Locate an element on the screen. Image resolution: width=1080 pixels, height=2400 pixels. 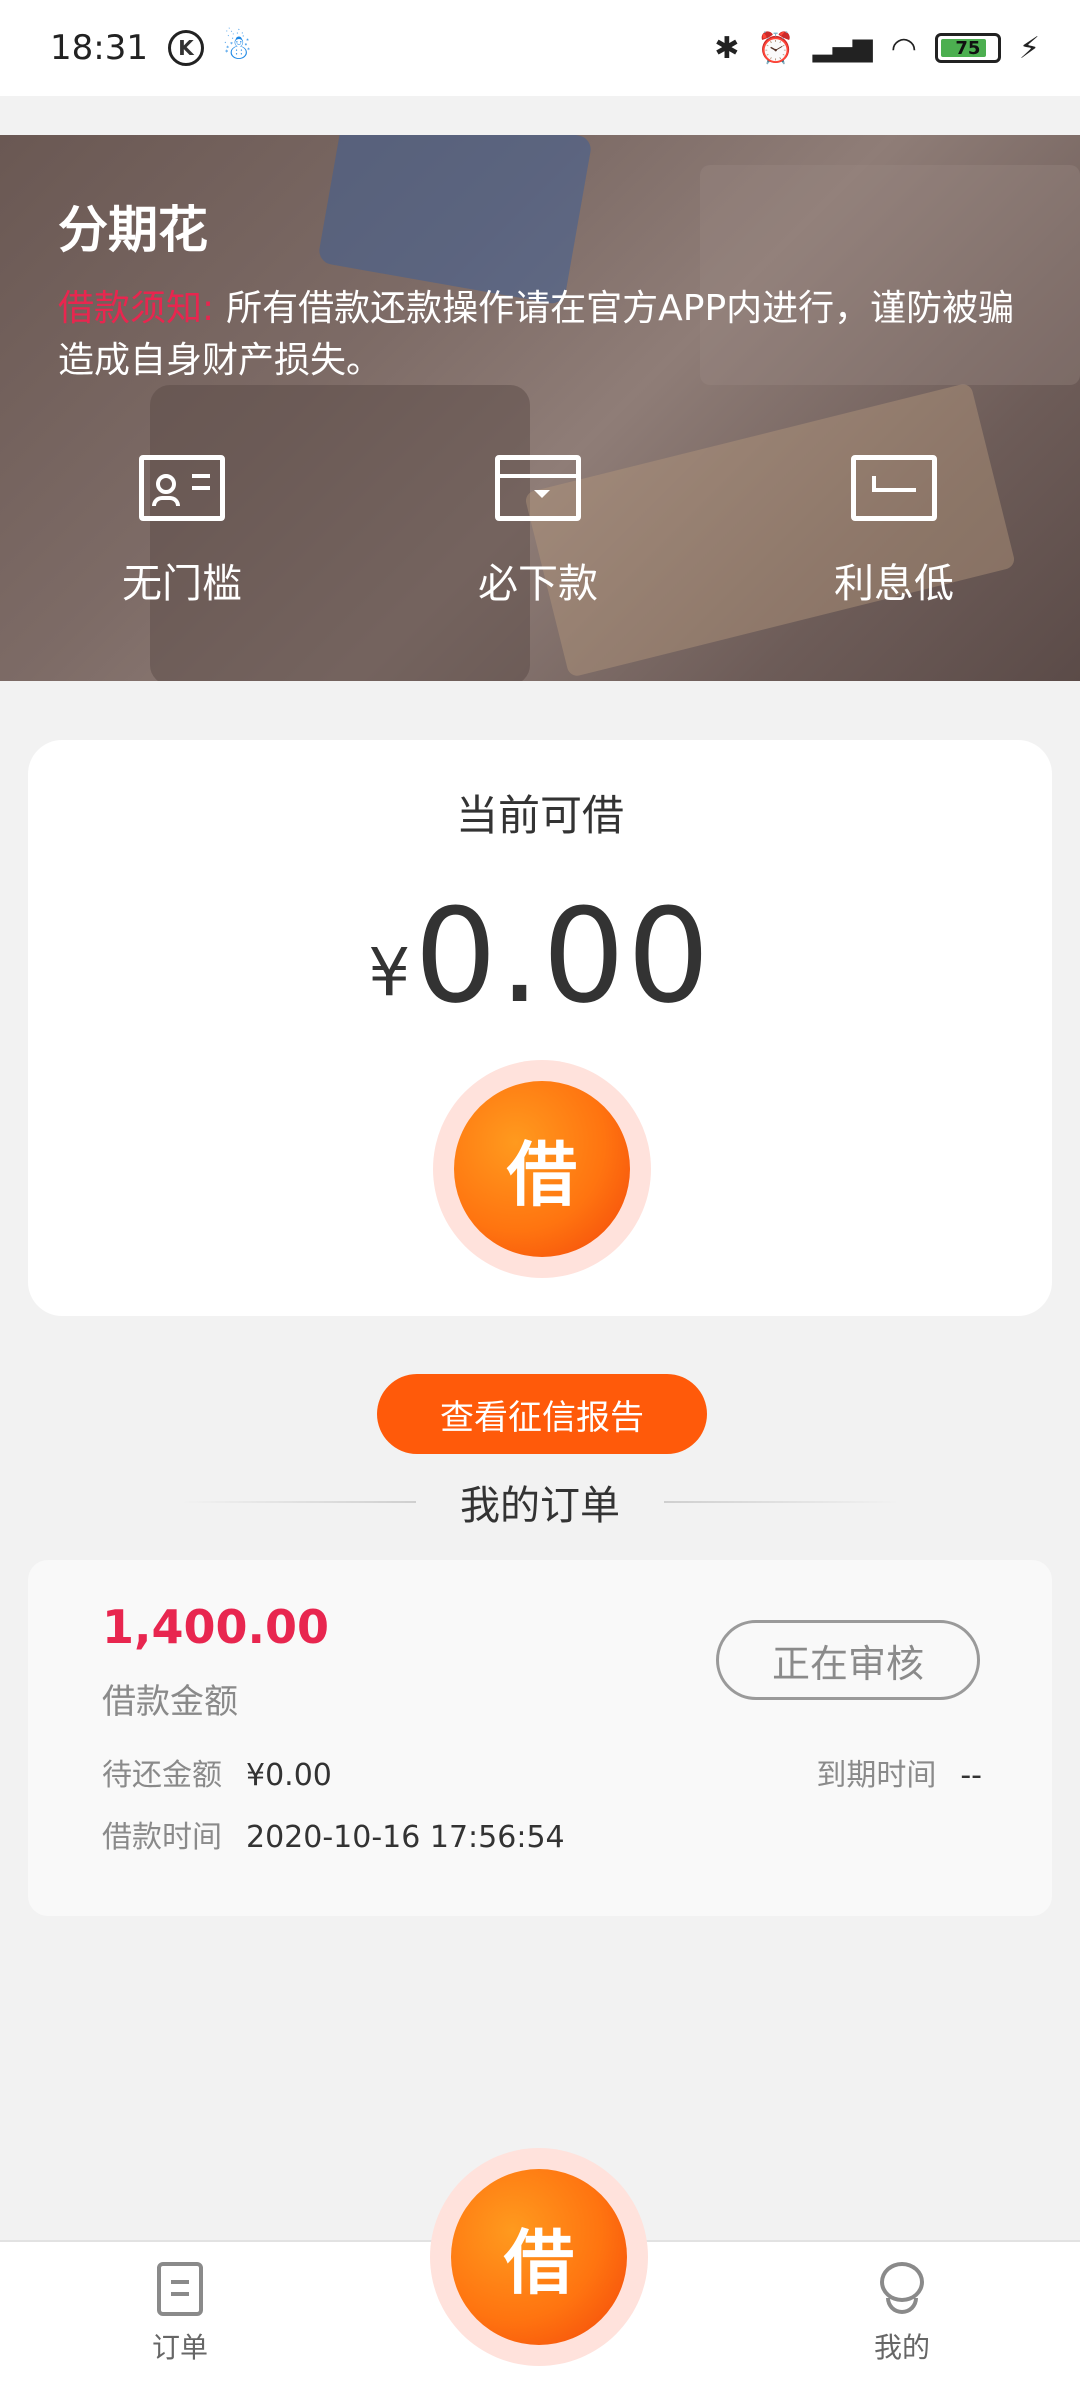
due-date-row: 到期时间 -- is located at coordinates (899, 1772).